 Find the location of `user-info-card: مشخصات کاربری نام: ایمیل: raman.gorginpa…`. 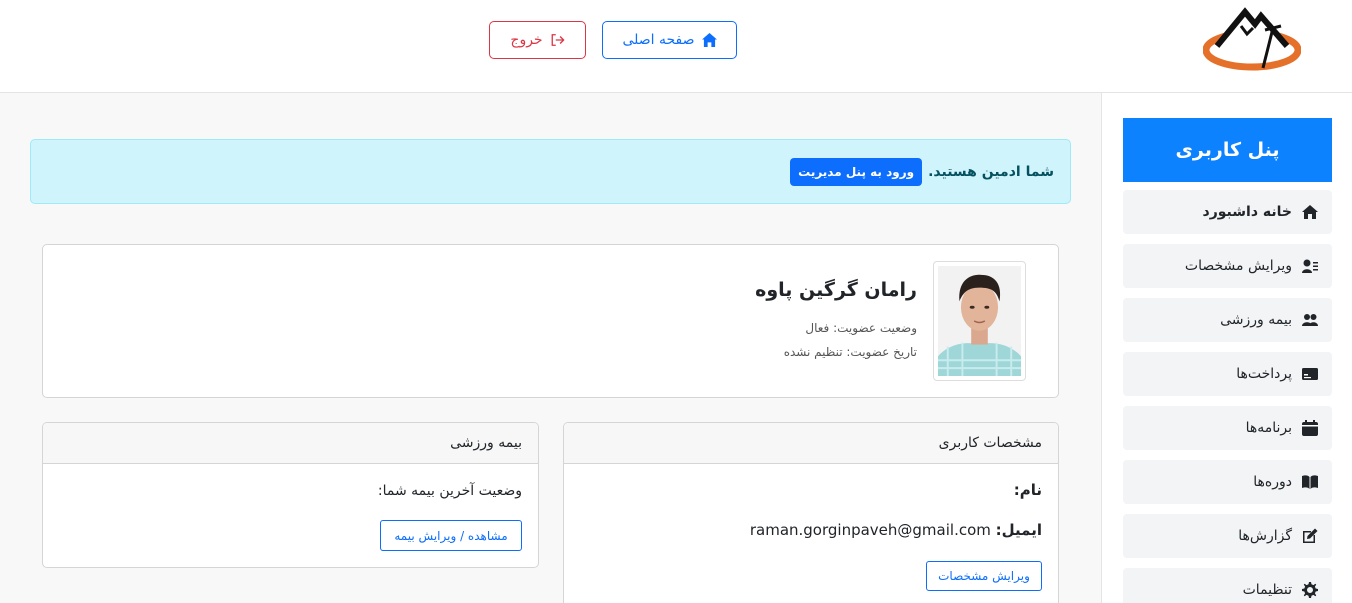

user-info-card: مشخصات کاربری نام: ایمیل: raman.gorginpa… is located at coordinates (811, 512).